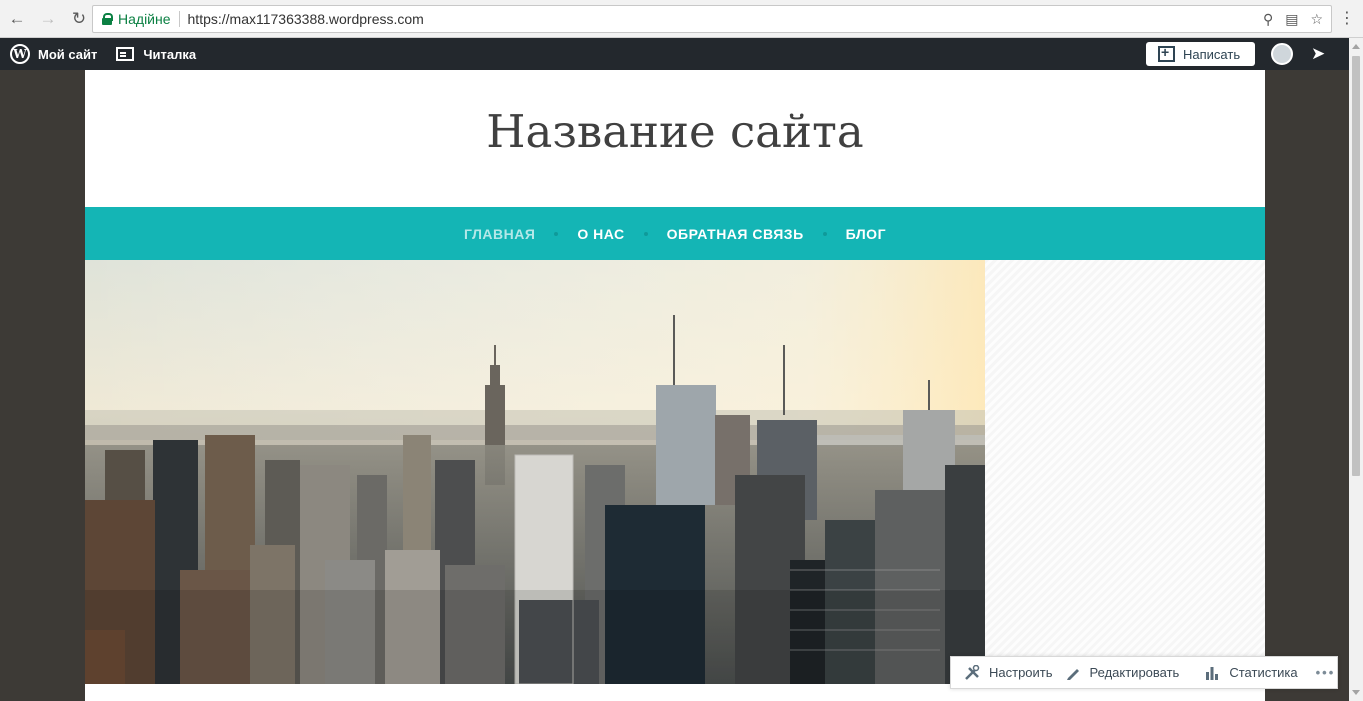 This screenshot has width=1363, height=701. I want to click on stats-icon, so click(1212, 673).